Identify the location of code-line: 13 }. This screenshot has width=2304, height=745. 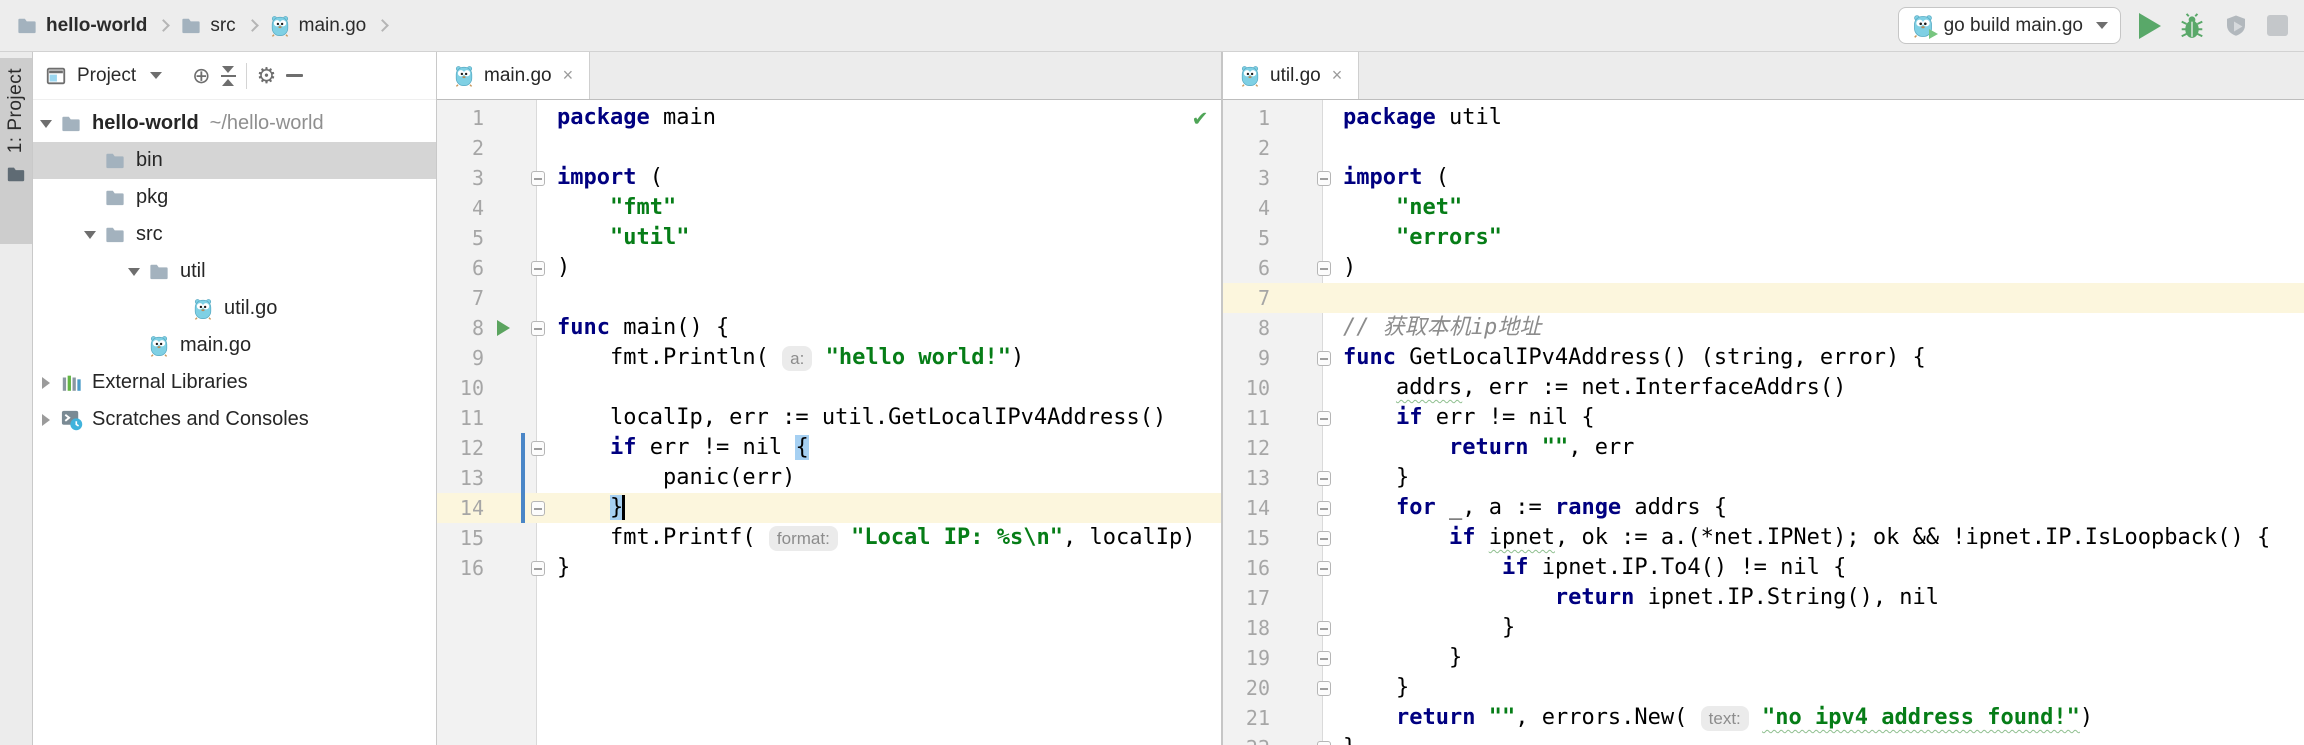
(1763, 478).